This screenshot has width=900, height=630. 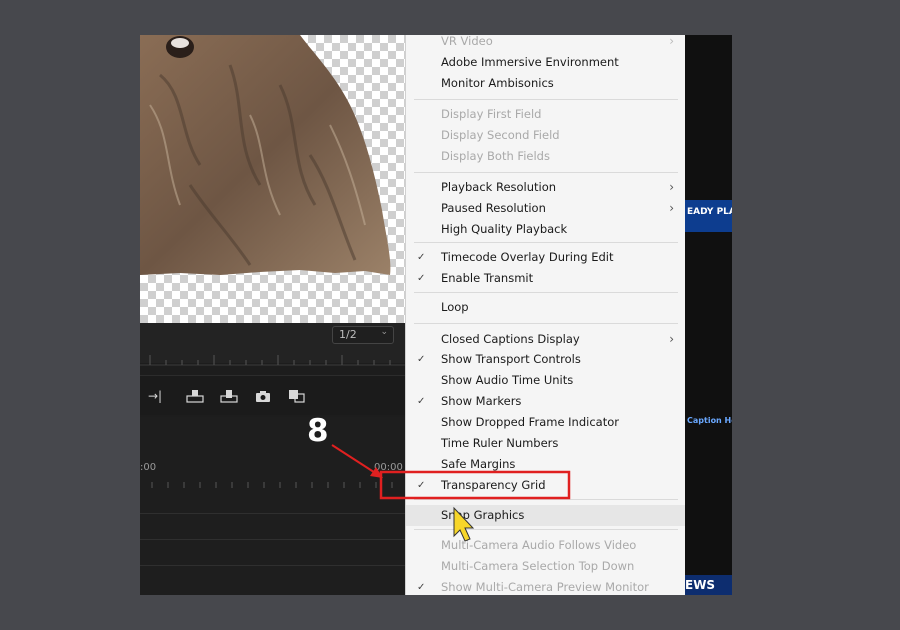 I want to click on news-banner-text: EWS, so click(x=700, y=585).